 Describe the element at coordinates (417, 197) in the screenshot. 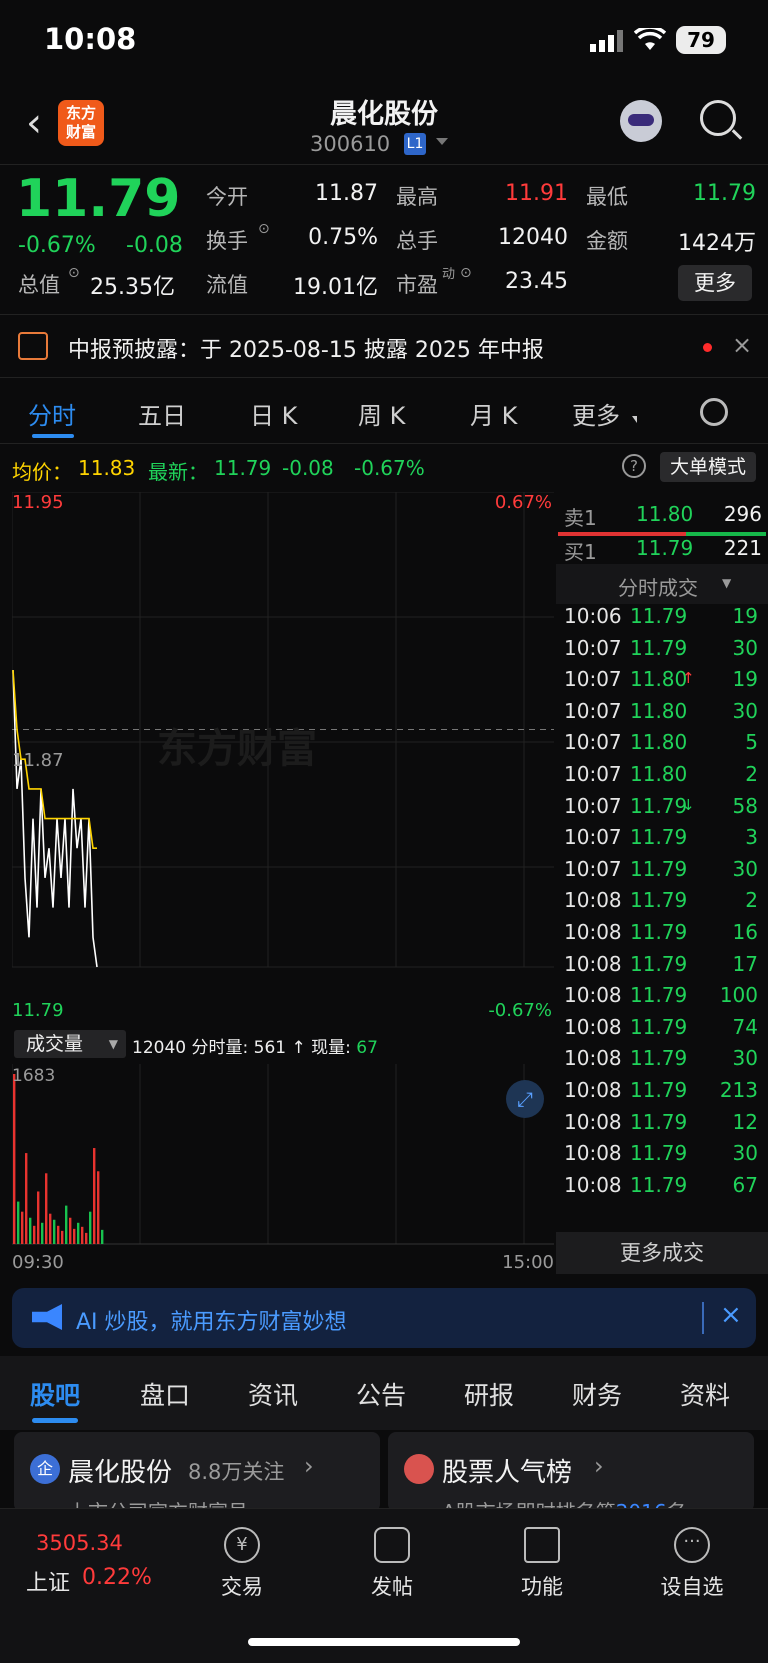

I see `high-label: 最高` at that location.